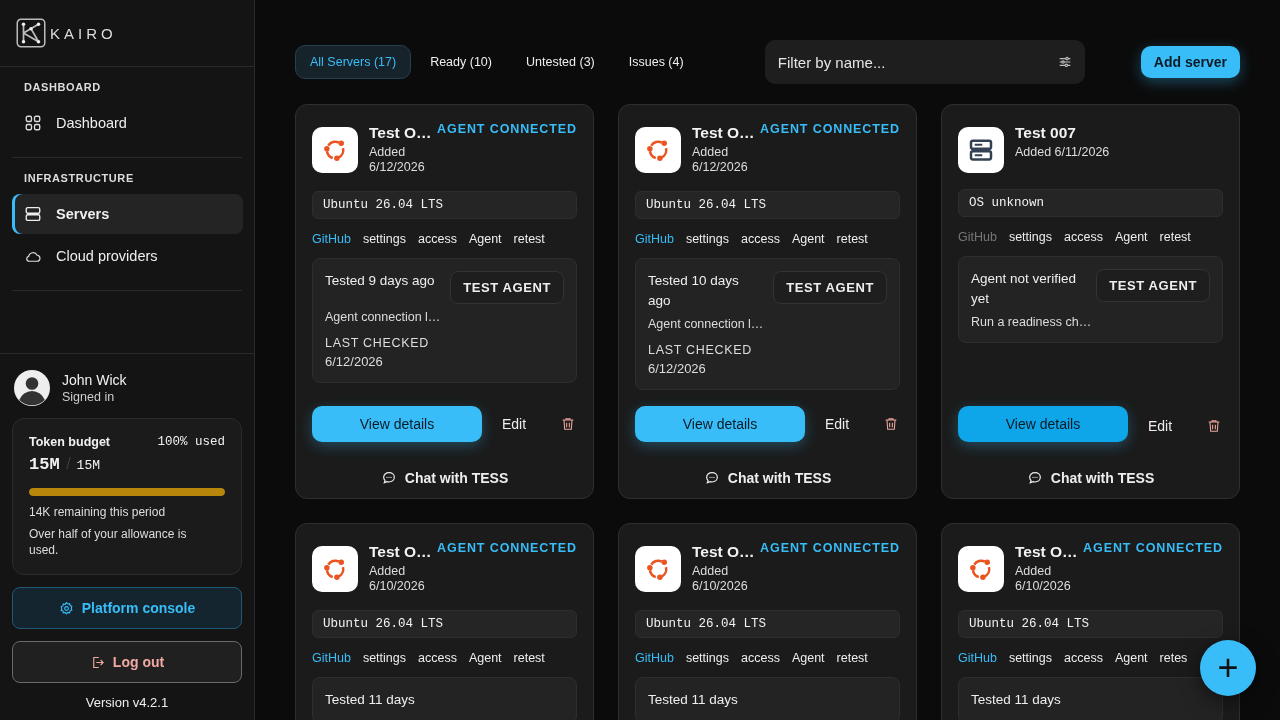 The height and width of the screenshot is (720, 1280). I want to click on section-title: DASHBOARD, so click(62, 88).